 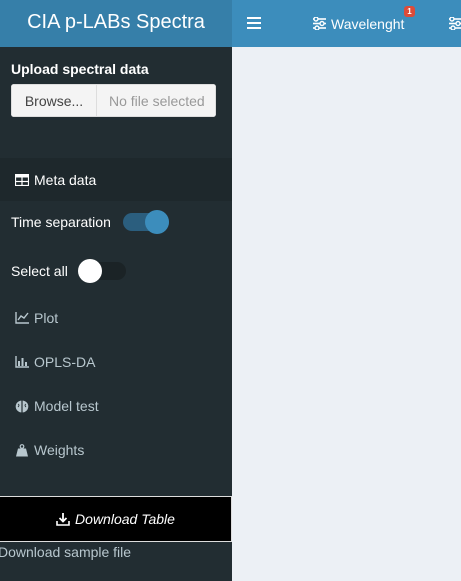 I want to click on select-all-row: Select all, so click(x=68, y=271).